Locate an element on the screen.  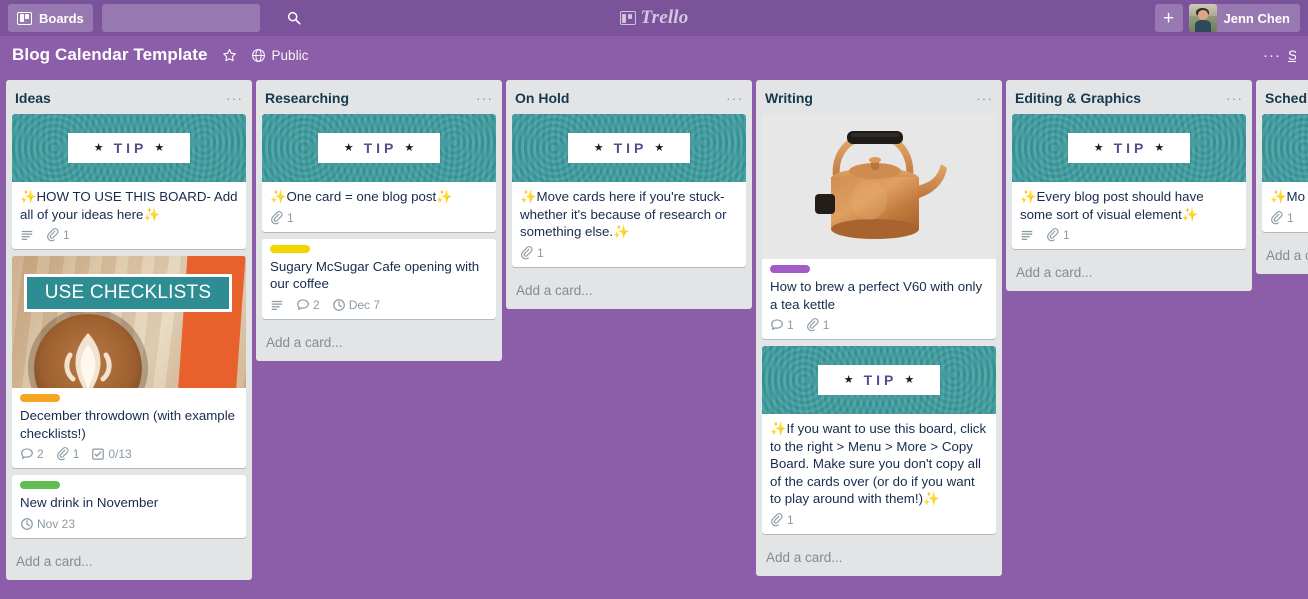
member-menu: Jenn Chen is located at coordinates (1244, 18).